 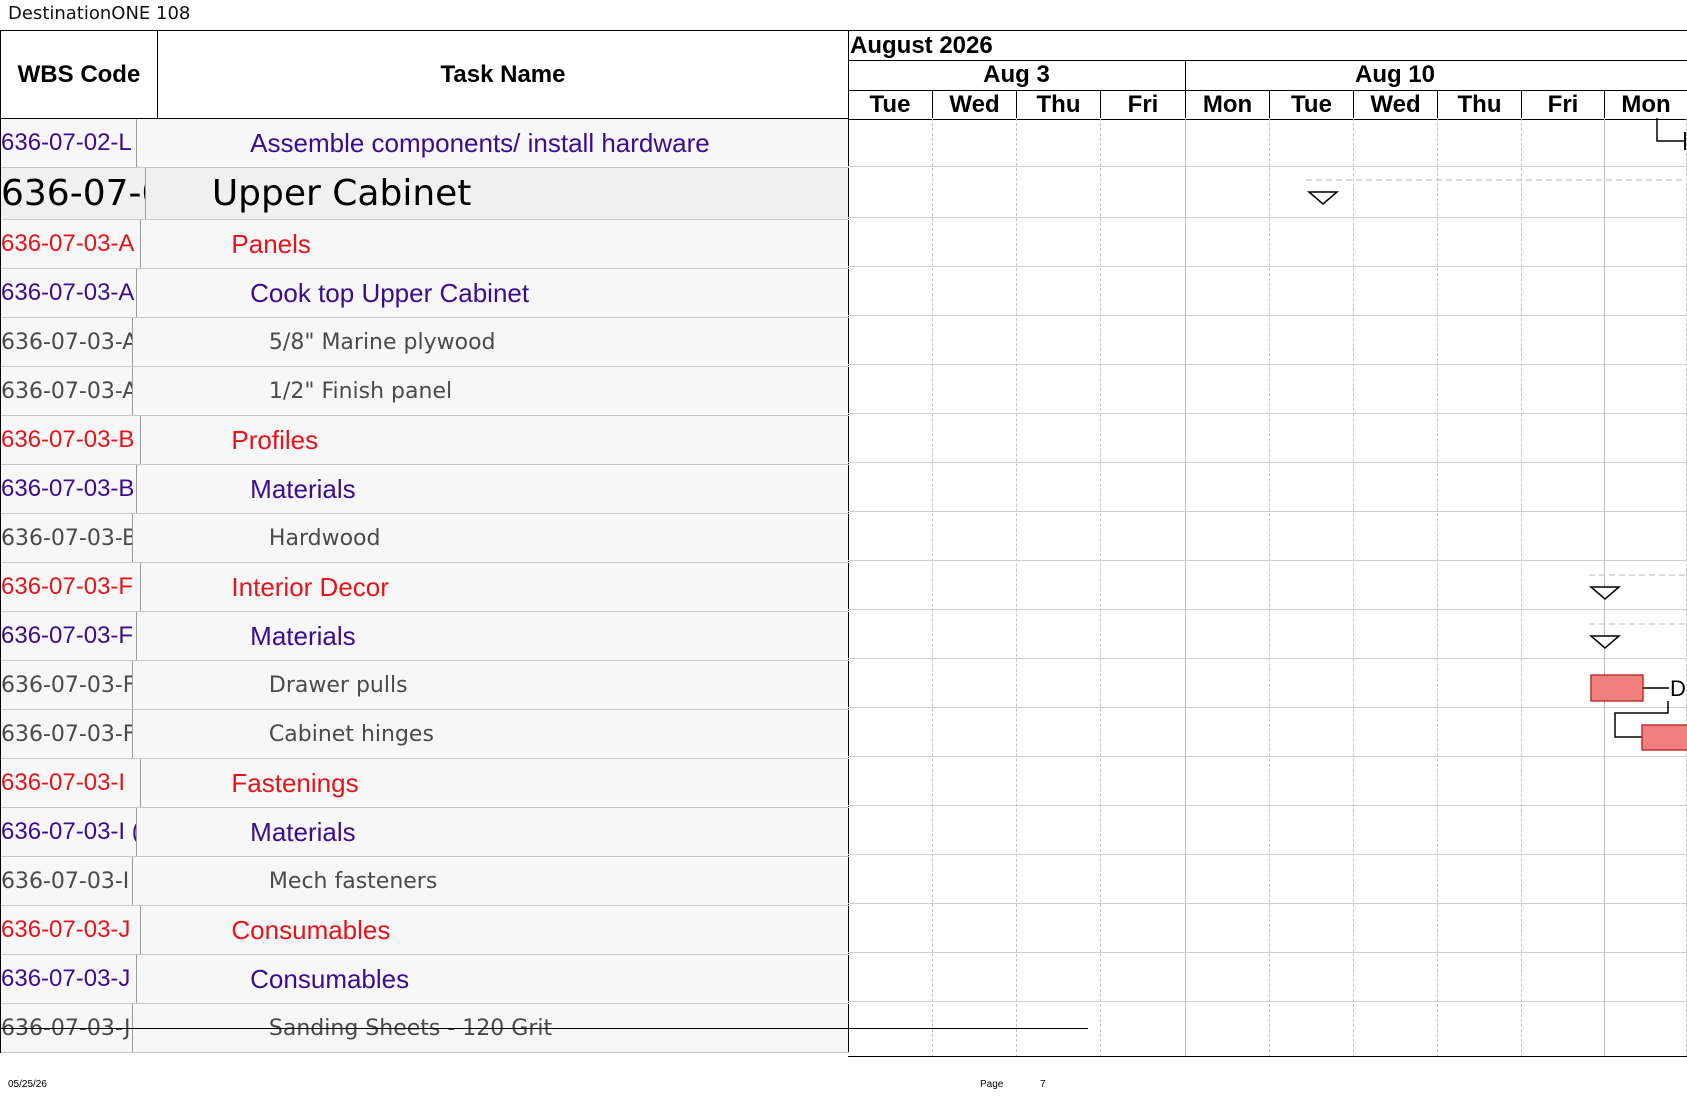 What do you see at coordinates (79, 74) in the screenshot?
I see `wbs-code-header: WBS Code` at bounding box center [79, 74].